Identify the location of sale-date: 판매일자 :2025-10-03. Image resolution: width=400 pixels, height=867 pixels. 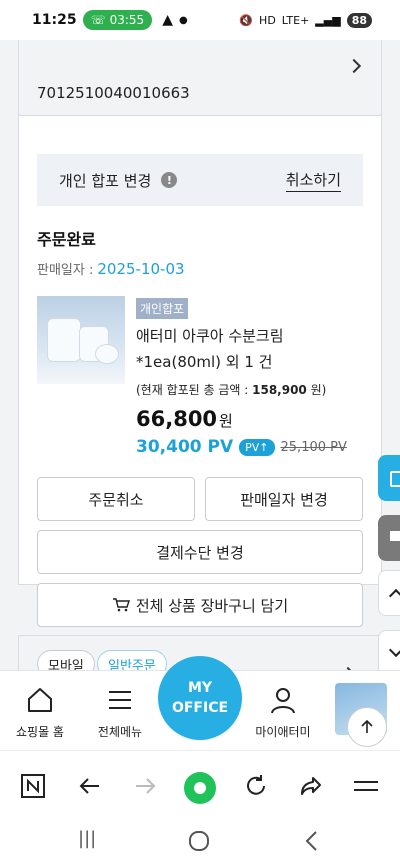
(111, 268).